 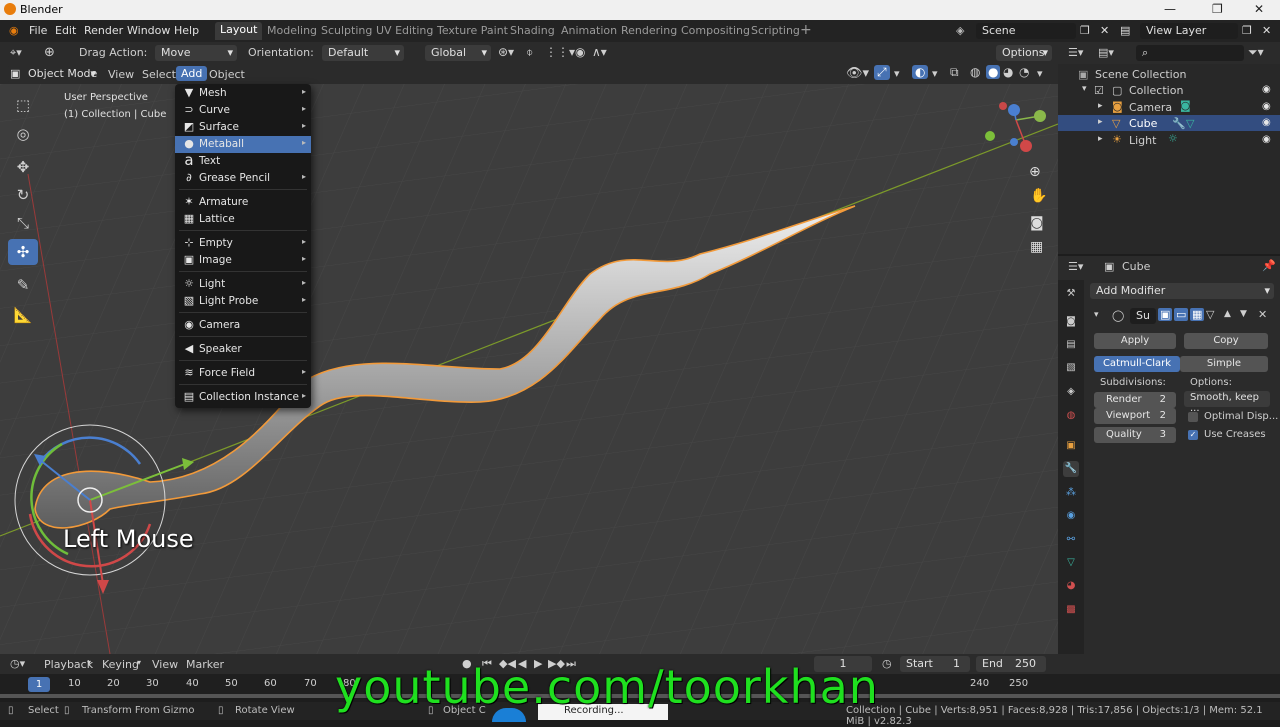 I want to click on xray-icon: ⧉, so click(x=954, y=72).